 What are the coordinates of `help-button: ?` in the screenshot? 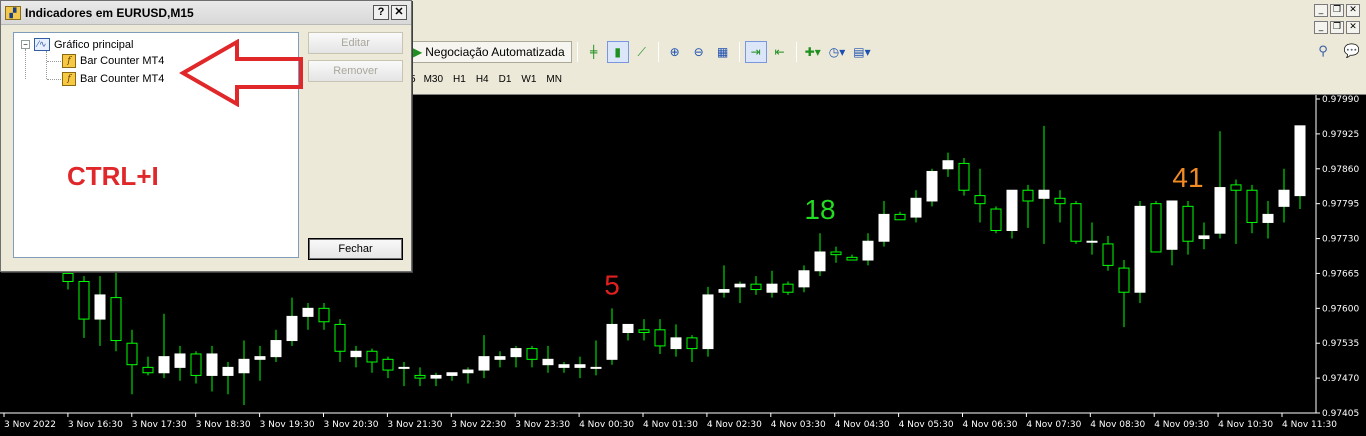 It's located at (381, 12).